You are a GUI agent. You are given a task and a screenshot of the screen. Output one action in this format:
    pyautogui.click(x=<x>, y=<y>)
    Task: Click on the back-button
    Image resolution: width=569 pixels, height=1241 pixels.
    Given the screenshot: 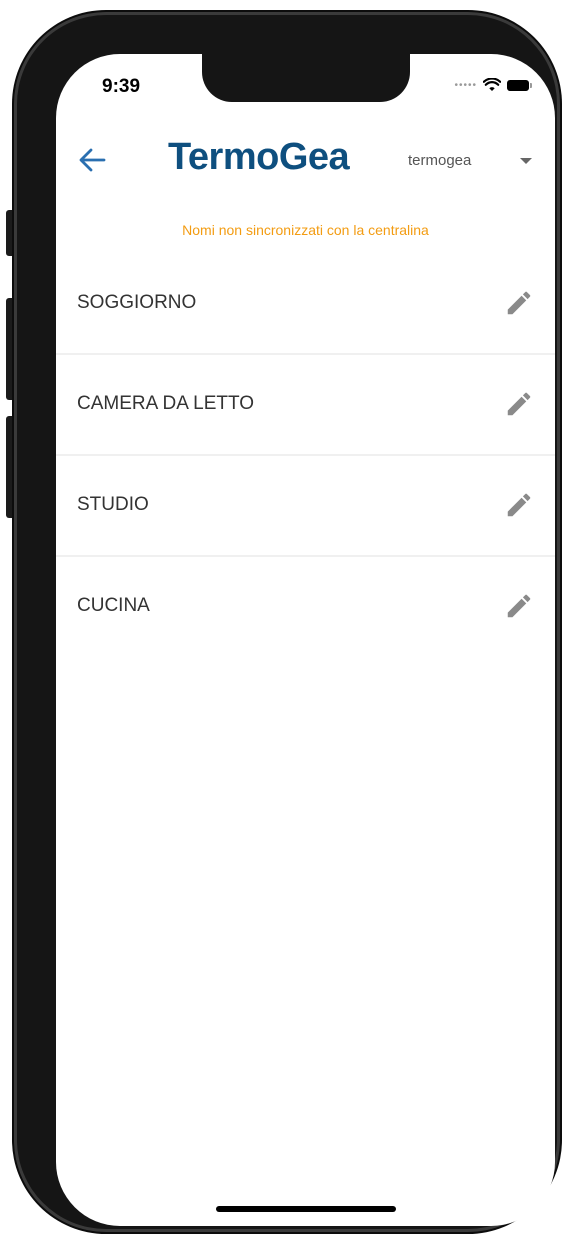 What is the action you would take?
    pyautogui.click(x=92, y=160)
    